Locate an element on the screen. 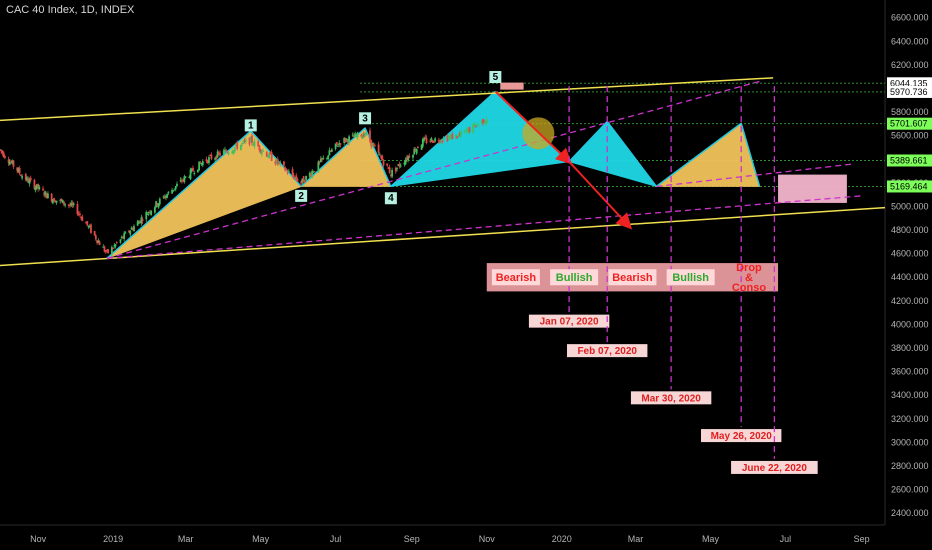  date-label: Mar 30, 2020 is located at coordinates (671, 398).